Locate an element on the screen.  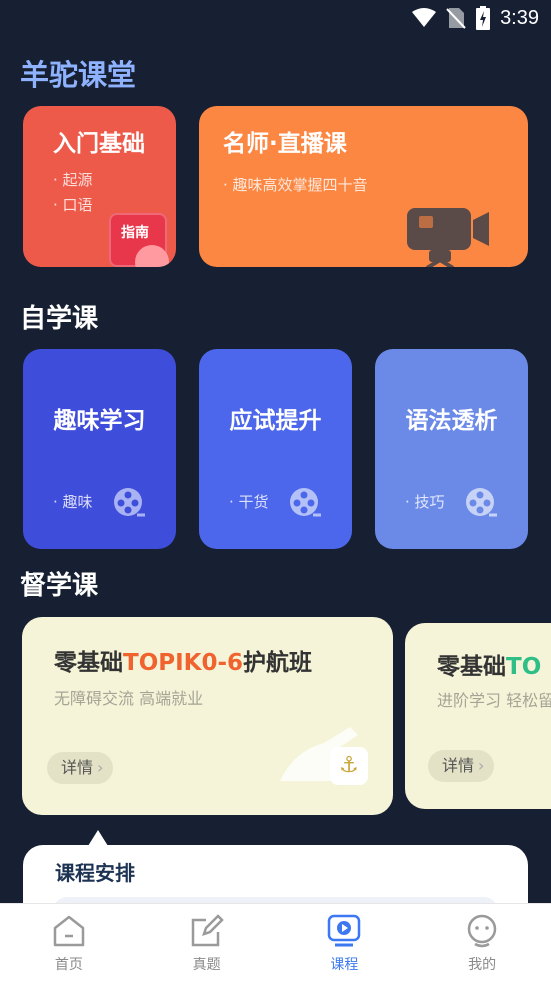
self-card-tag: · 趣味 is located at coordinates (73, 502).